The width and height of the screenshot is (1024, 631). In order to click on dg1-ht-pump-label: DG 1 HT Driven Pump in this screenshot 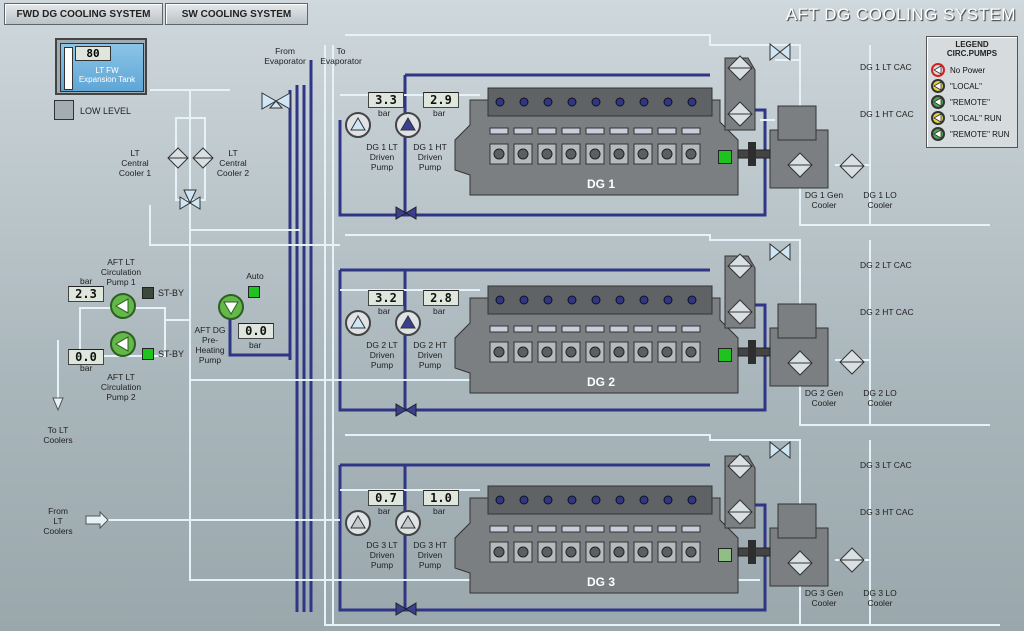, I will do `click(430, 157)`.